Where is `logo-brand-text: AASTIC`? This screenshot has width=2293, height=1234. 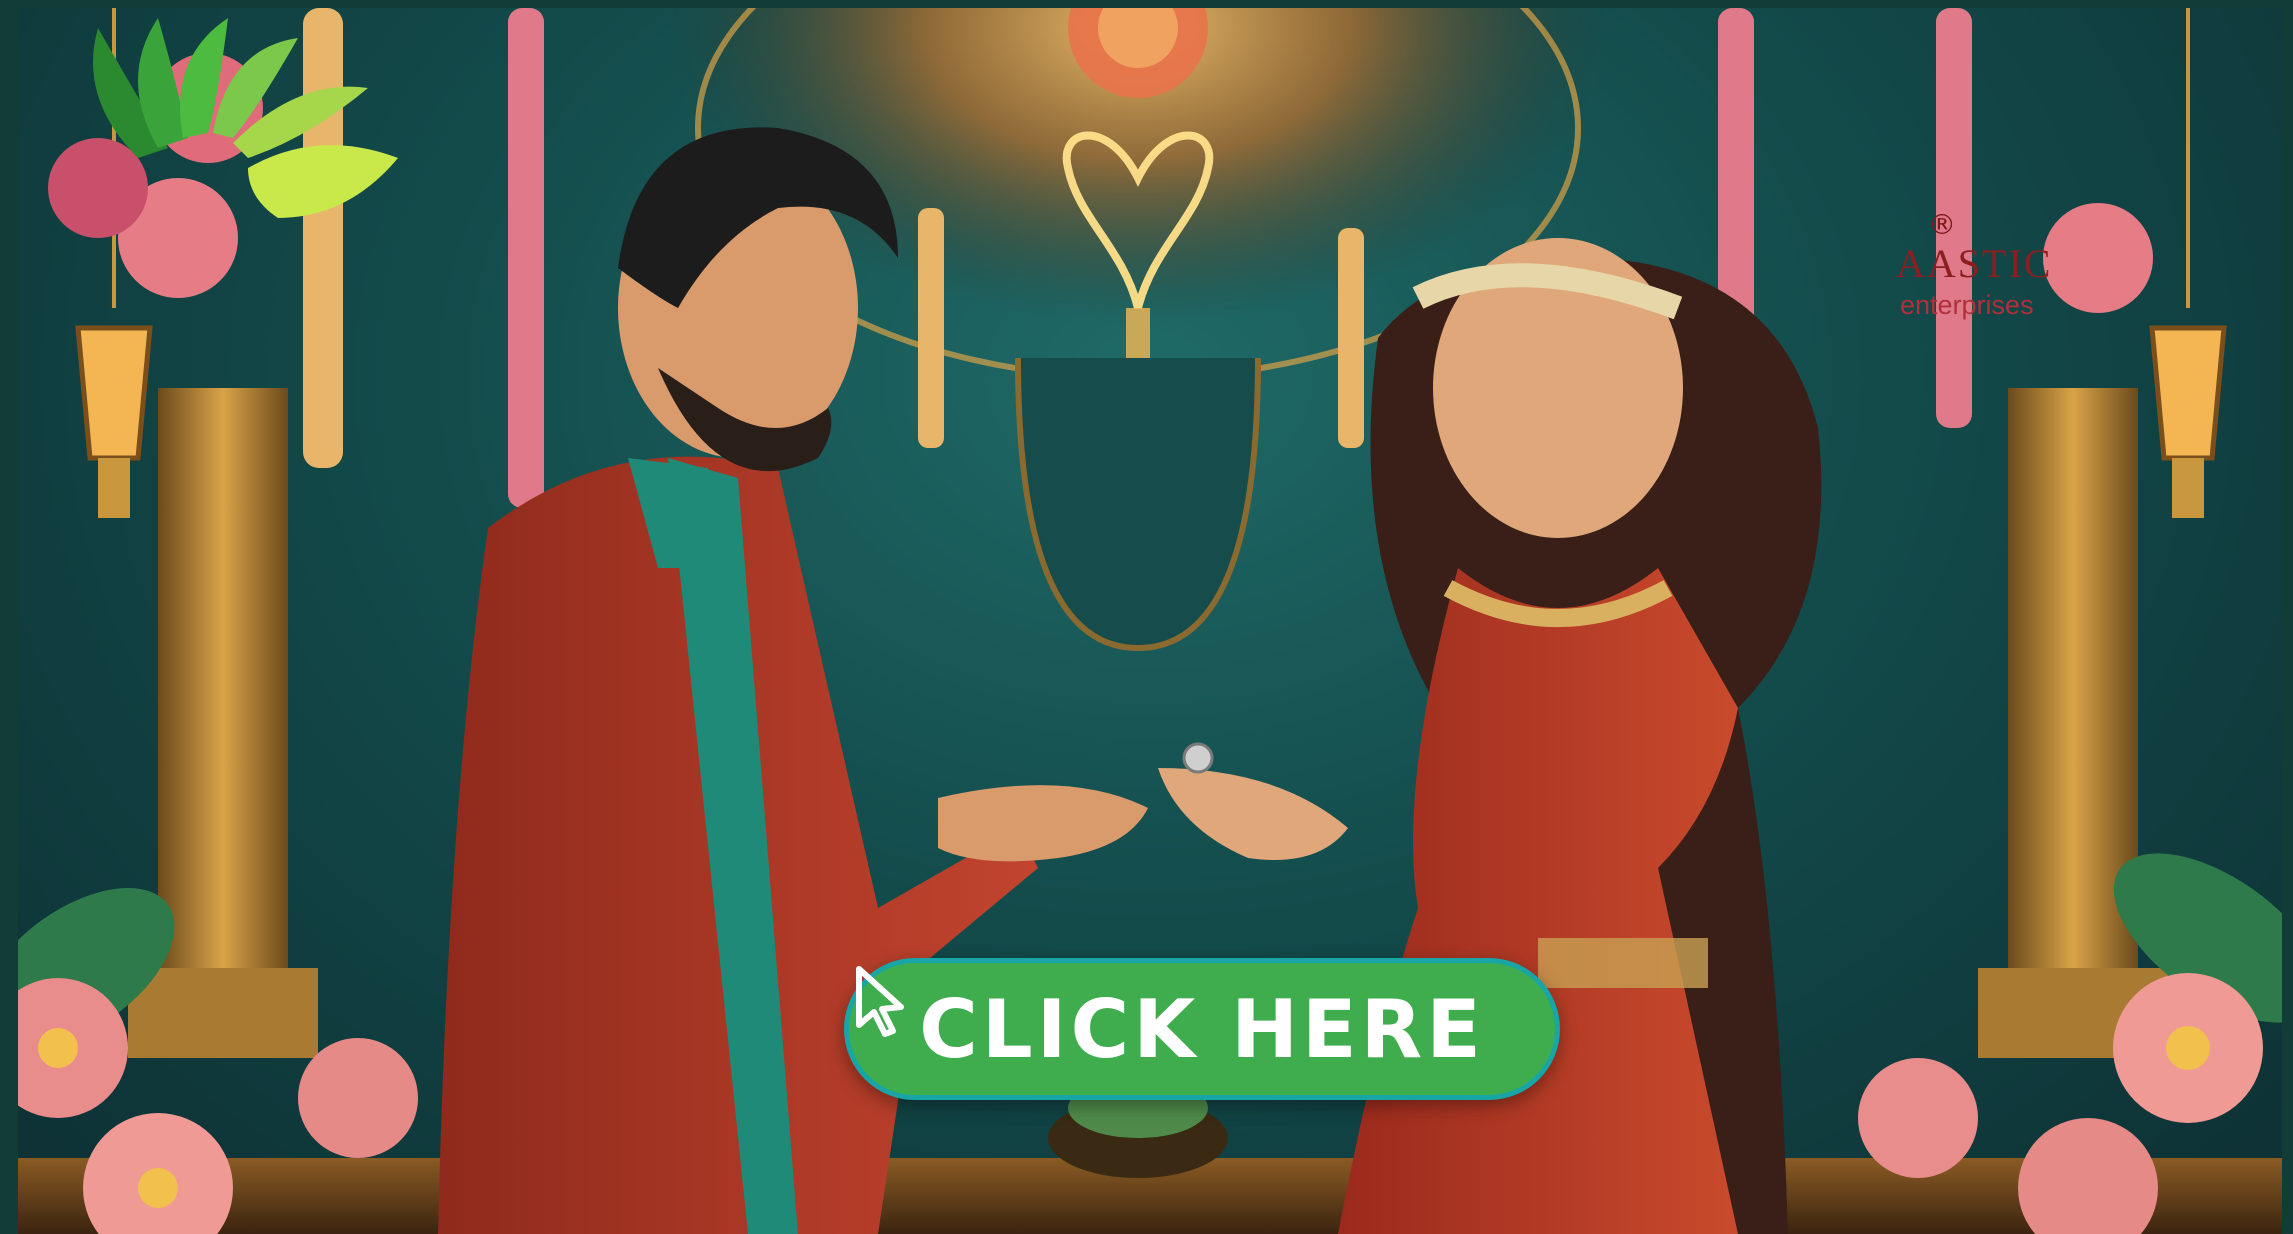 logo-brand-text: AASTIC is located at coordinates (1974, 263).